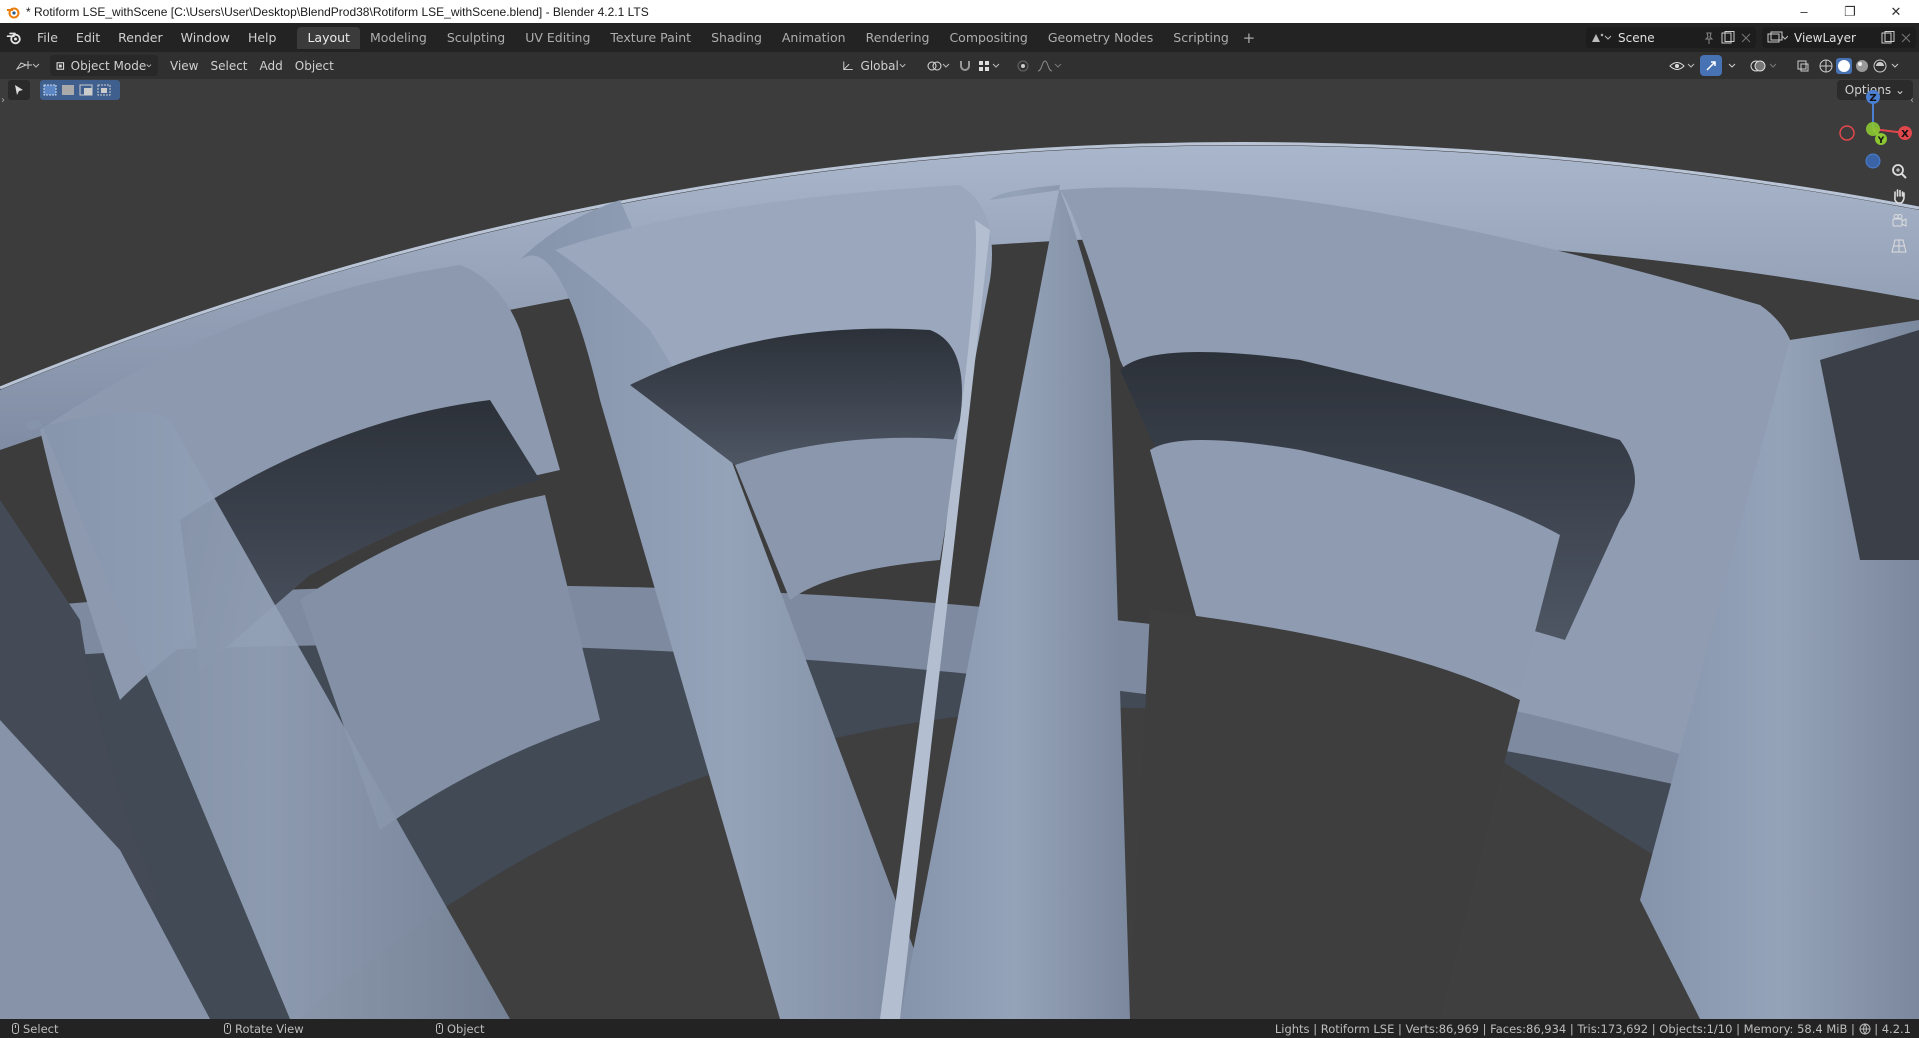 The height and width of the screenshot is (1038, 1919). I want to click on pan-hand-icon, so click(1899, 196).